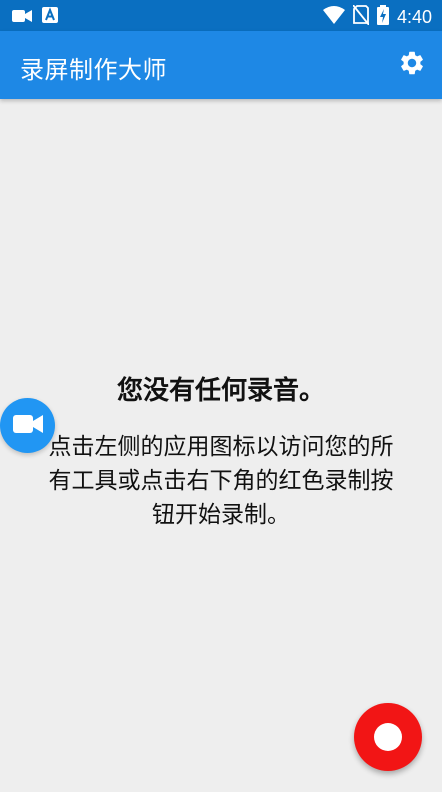  I want to click on settings-button, so click(412, 65).